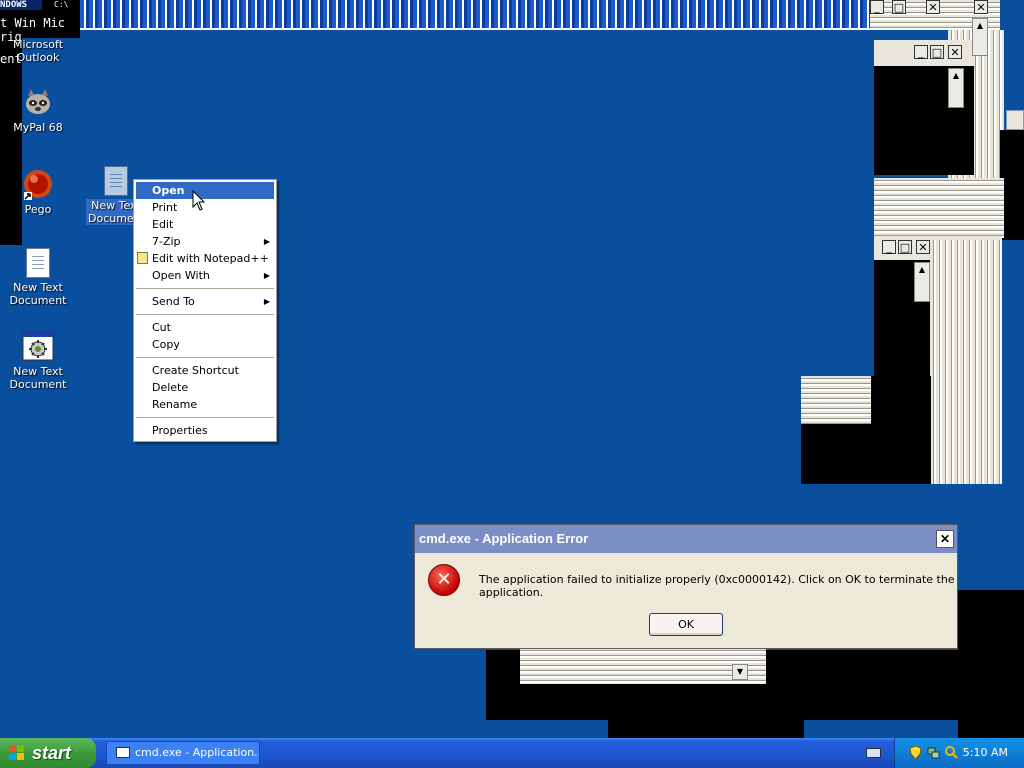 The width and height of the screenshot is (1024, 768). Describe the element at coordinates (877, 7) in the screenshot. I see `glitch-minimize-button: _` at that location.